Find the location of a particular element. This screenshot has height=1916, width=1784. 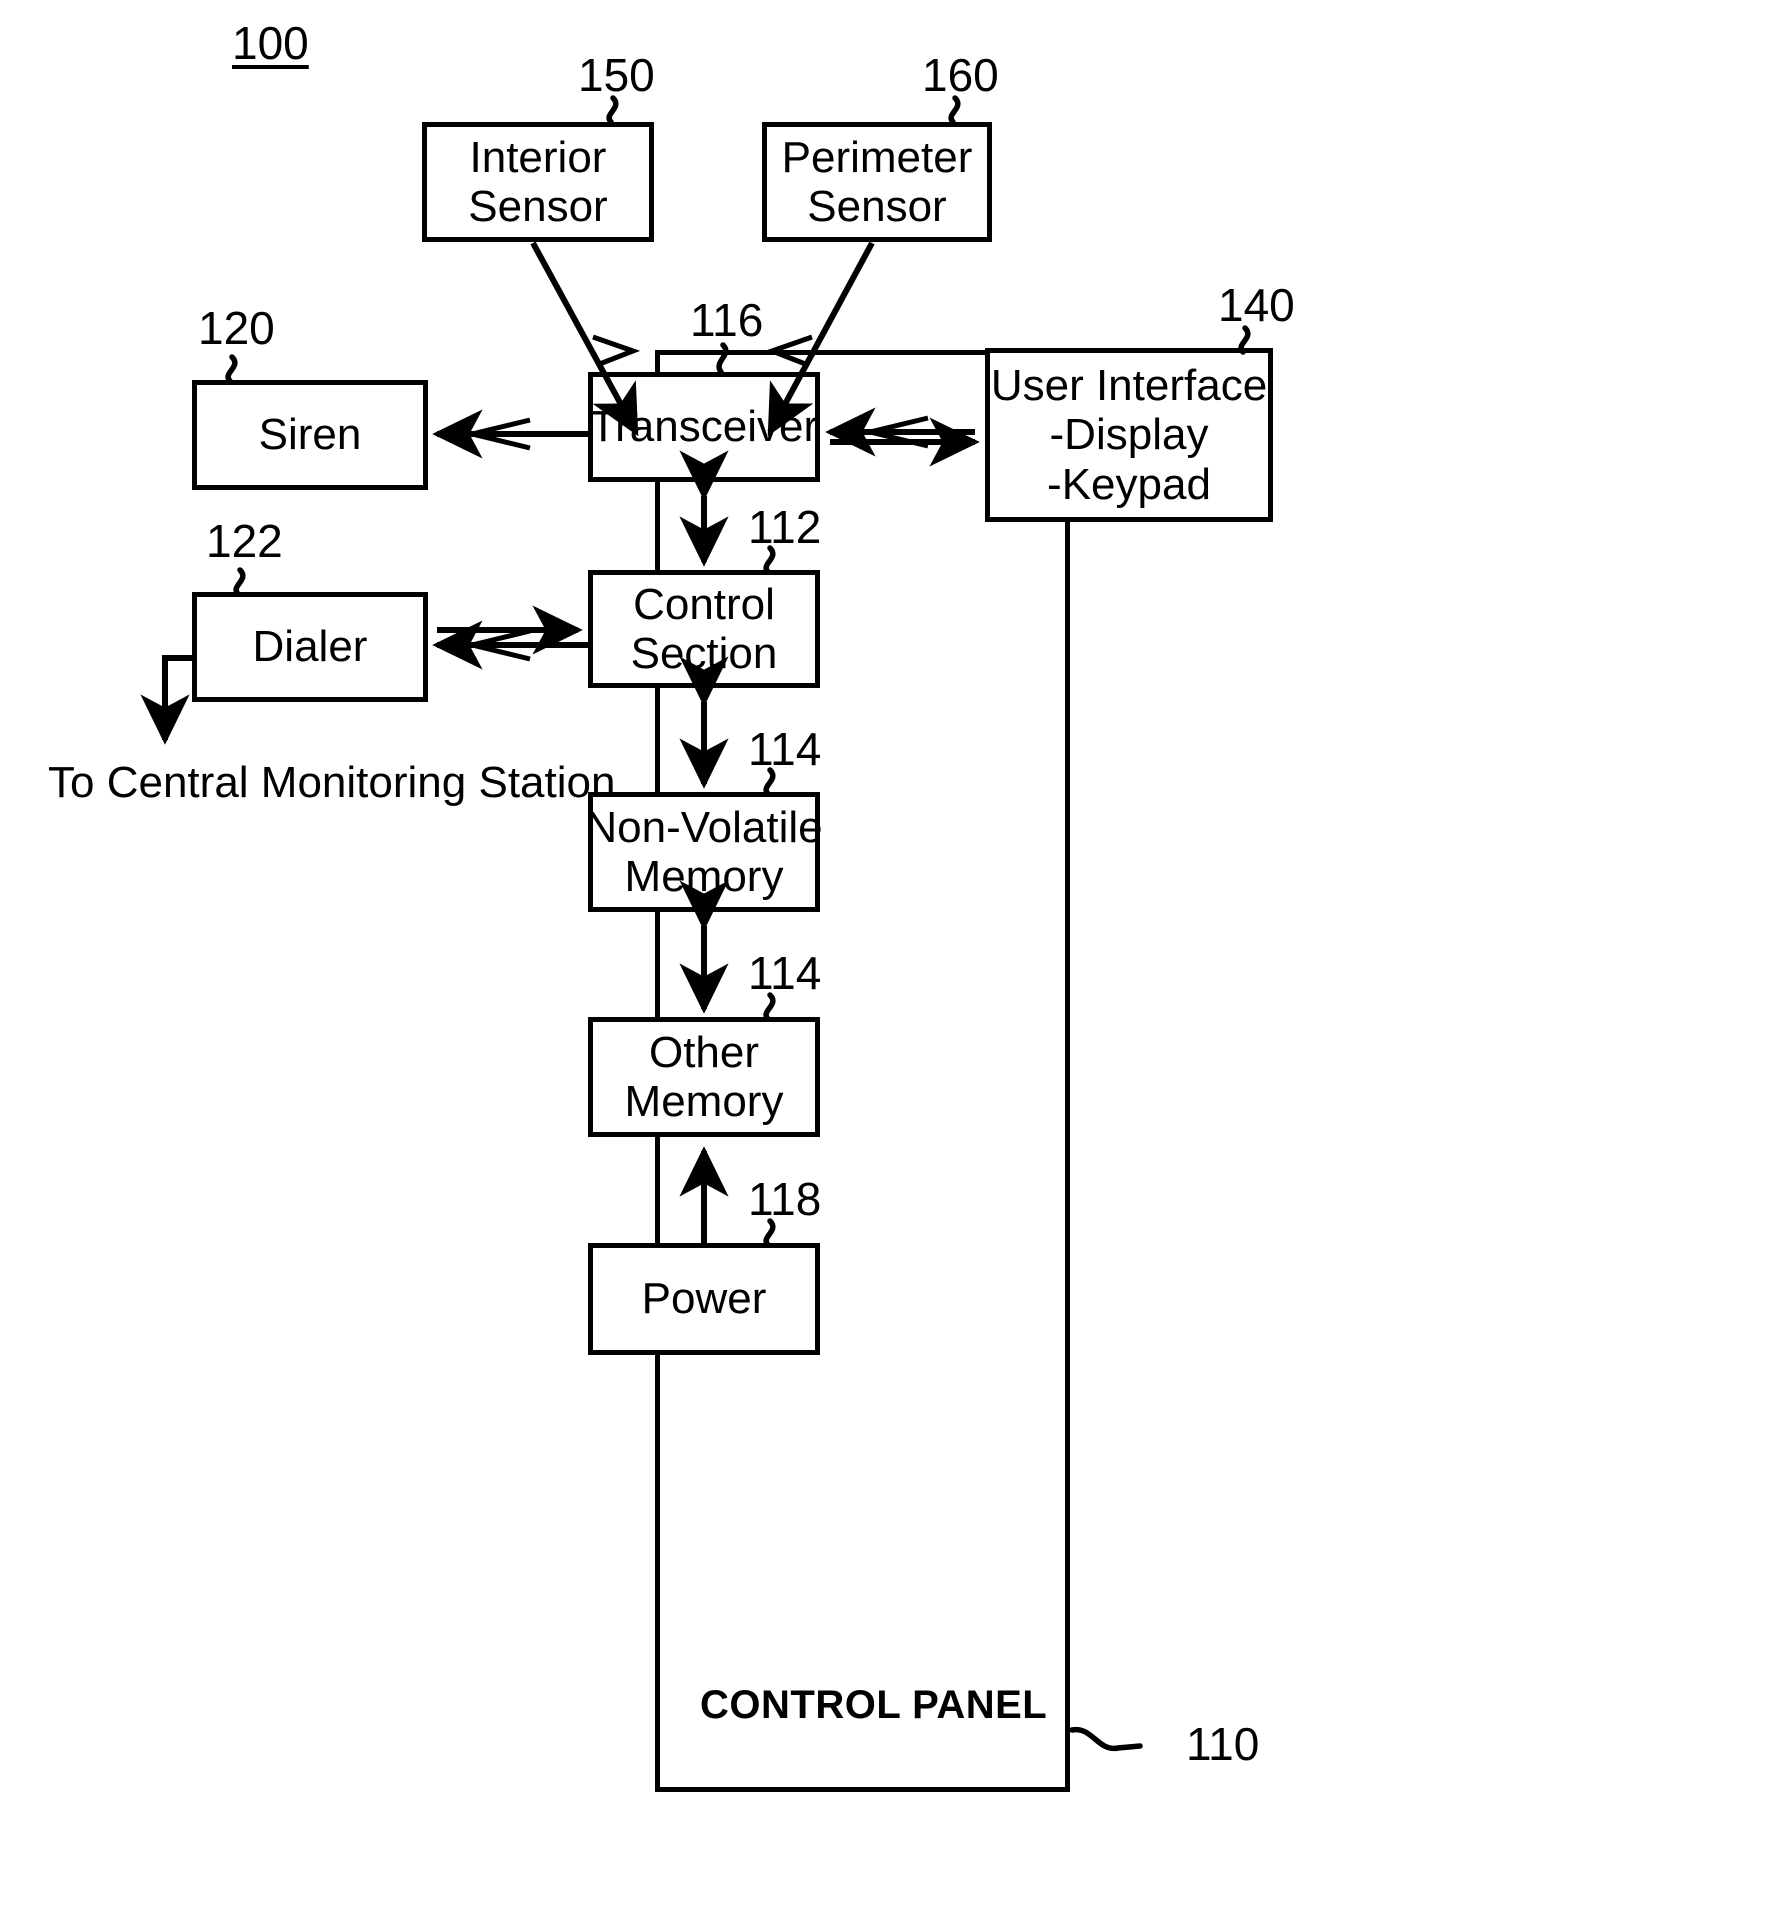

ref-label-perimeter-sensor: 160 is located at coordinates (960, 75).